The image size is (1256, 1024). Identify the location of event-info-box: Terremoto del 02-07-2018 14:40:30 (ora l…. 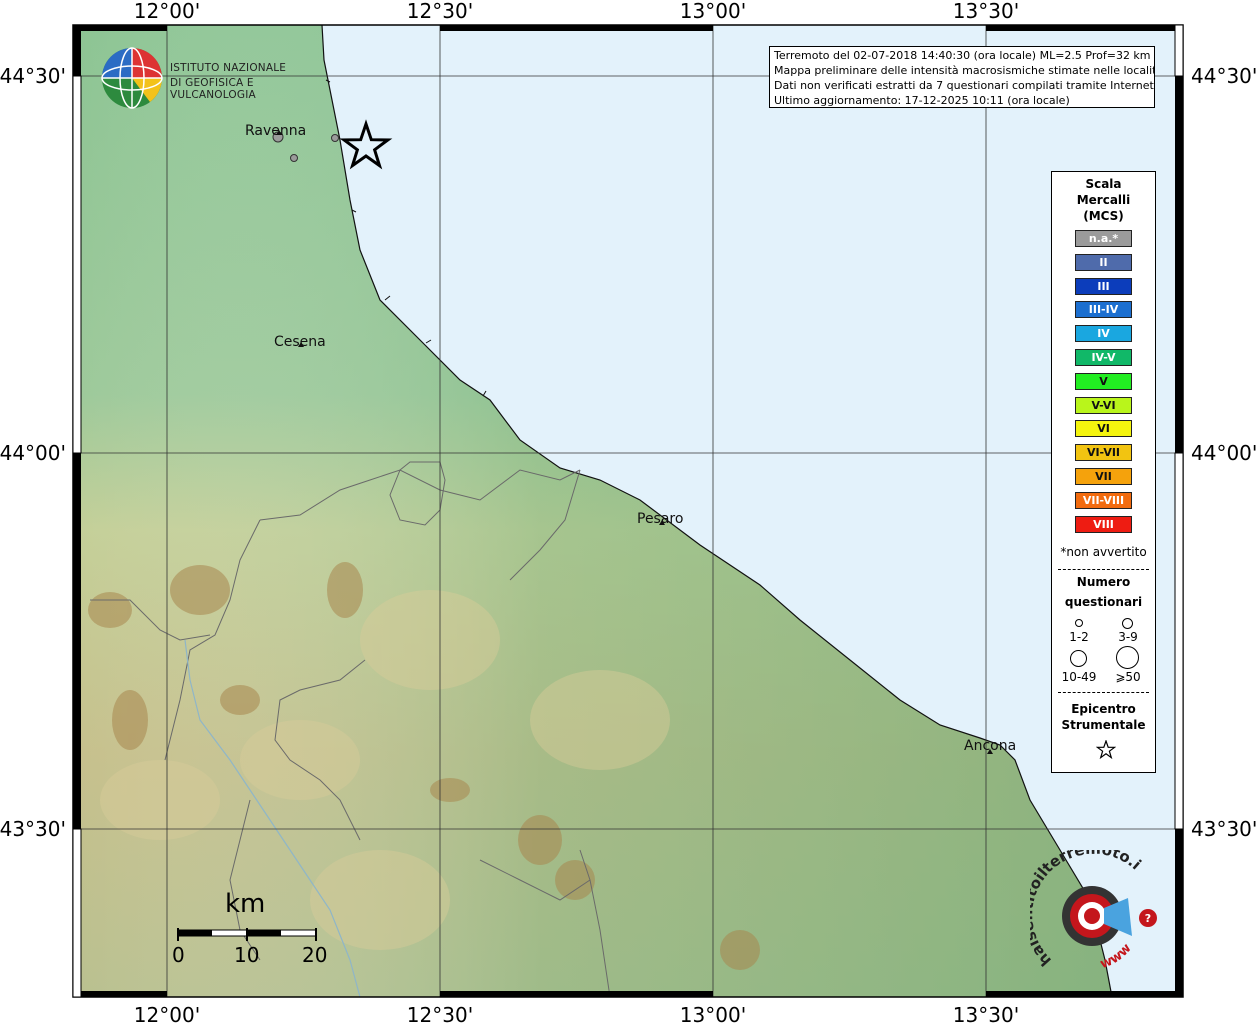
(962, 77).